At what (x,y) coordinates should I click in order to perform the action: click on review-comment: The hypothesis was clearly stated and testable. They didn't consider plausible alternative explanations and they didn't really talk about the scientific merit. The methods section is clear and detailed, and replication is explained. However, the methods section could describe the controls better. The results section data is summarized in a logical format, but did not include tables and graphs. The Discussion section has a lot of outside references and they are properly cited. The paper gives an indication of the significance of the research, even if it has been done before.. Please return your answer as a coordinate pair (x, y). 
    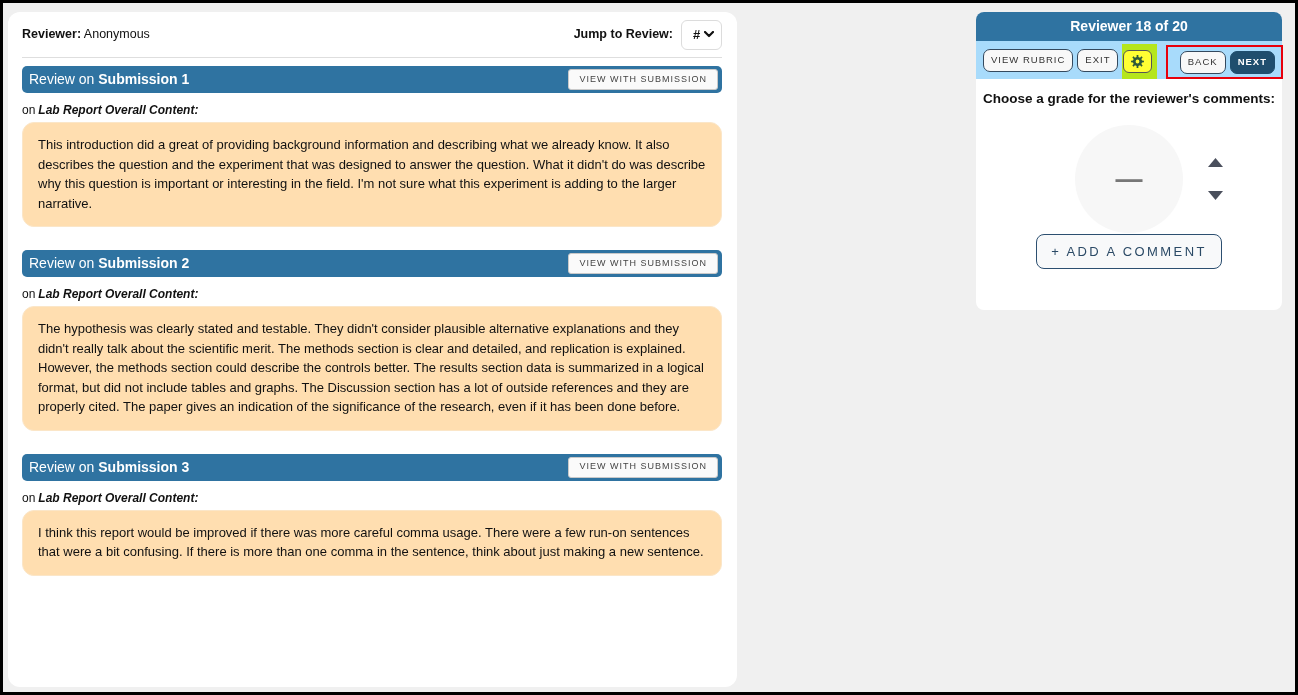
    Looking at the image, I should click on (372, 368).